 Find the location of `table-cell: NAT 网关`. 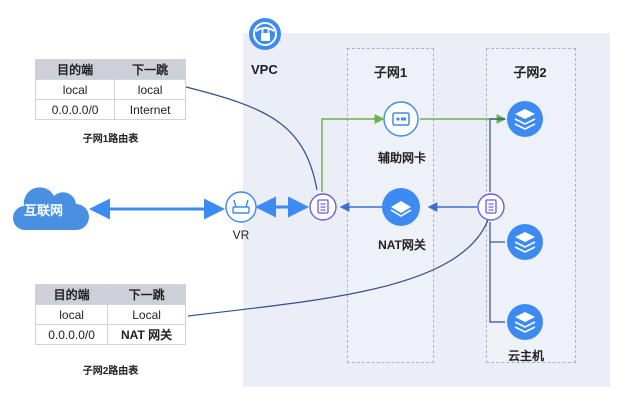

table-cell: NAT 网关 is located at coordinates (146, 334).